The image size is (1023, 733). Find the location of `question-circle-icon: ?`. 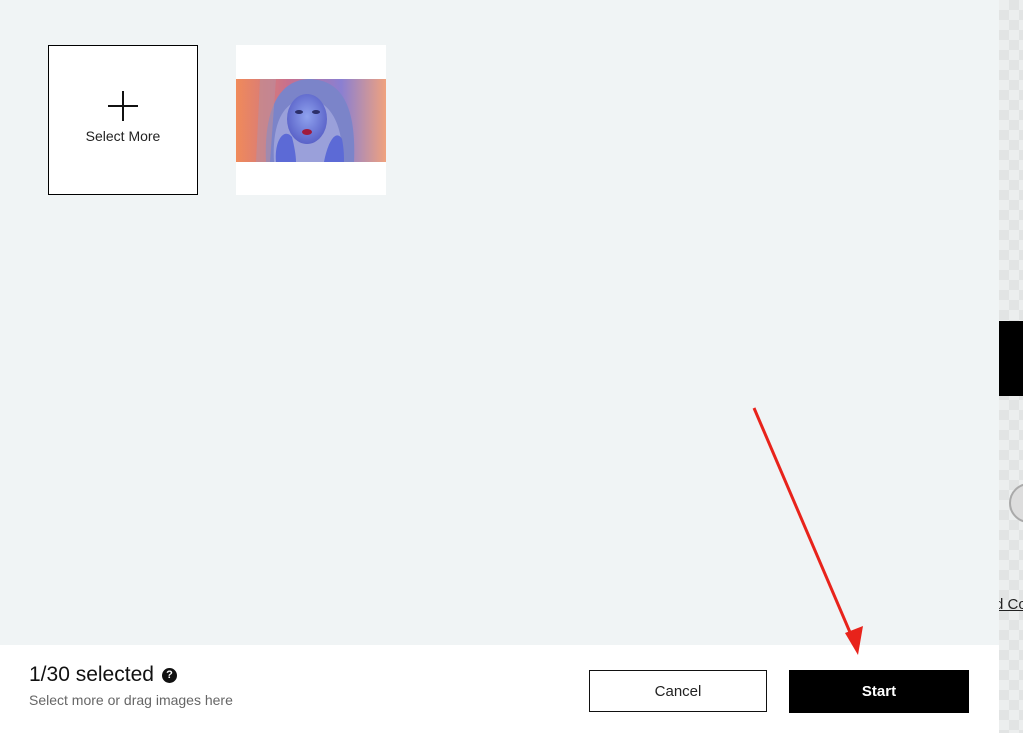

question-circle-icon: ? is located at coordinates (169, 675).